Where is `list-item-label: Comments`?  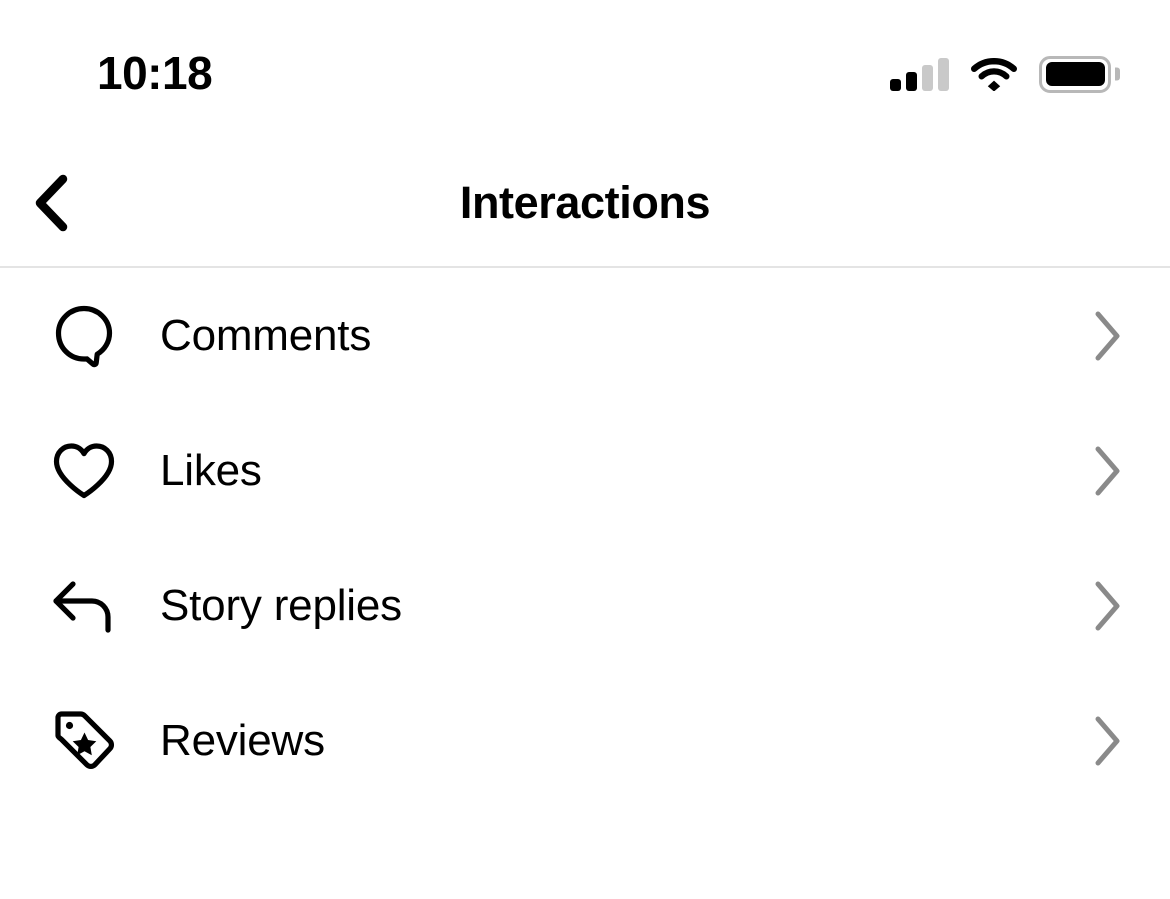 list-item-label: Comments is located at coordinates (266, 335).